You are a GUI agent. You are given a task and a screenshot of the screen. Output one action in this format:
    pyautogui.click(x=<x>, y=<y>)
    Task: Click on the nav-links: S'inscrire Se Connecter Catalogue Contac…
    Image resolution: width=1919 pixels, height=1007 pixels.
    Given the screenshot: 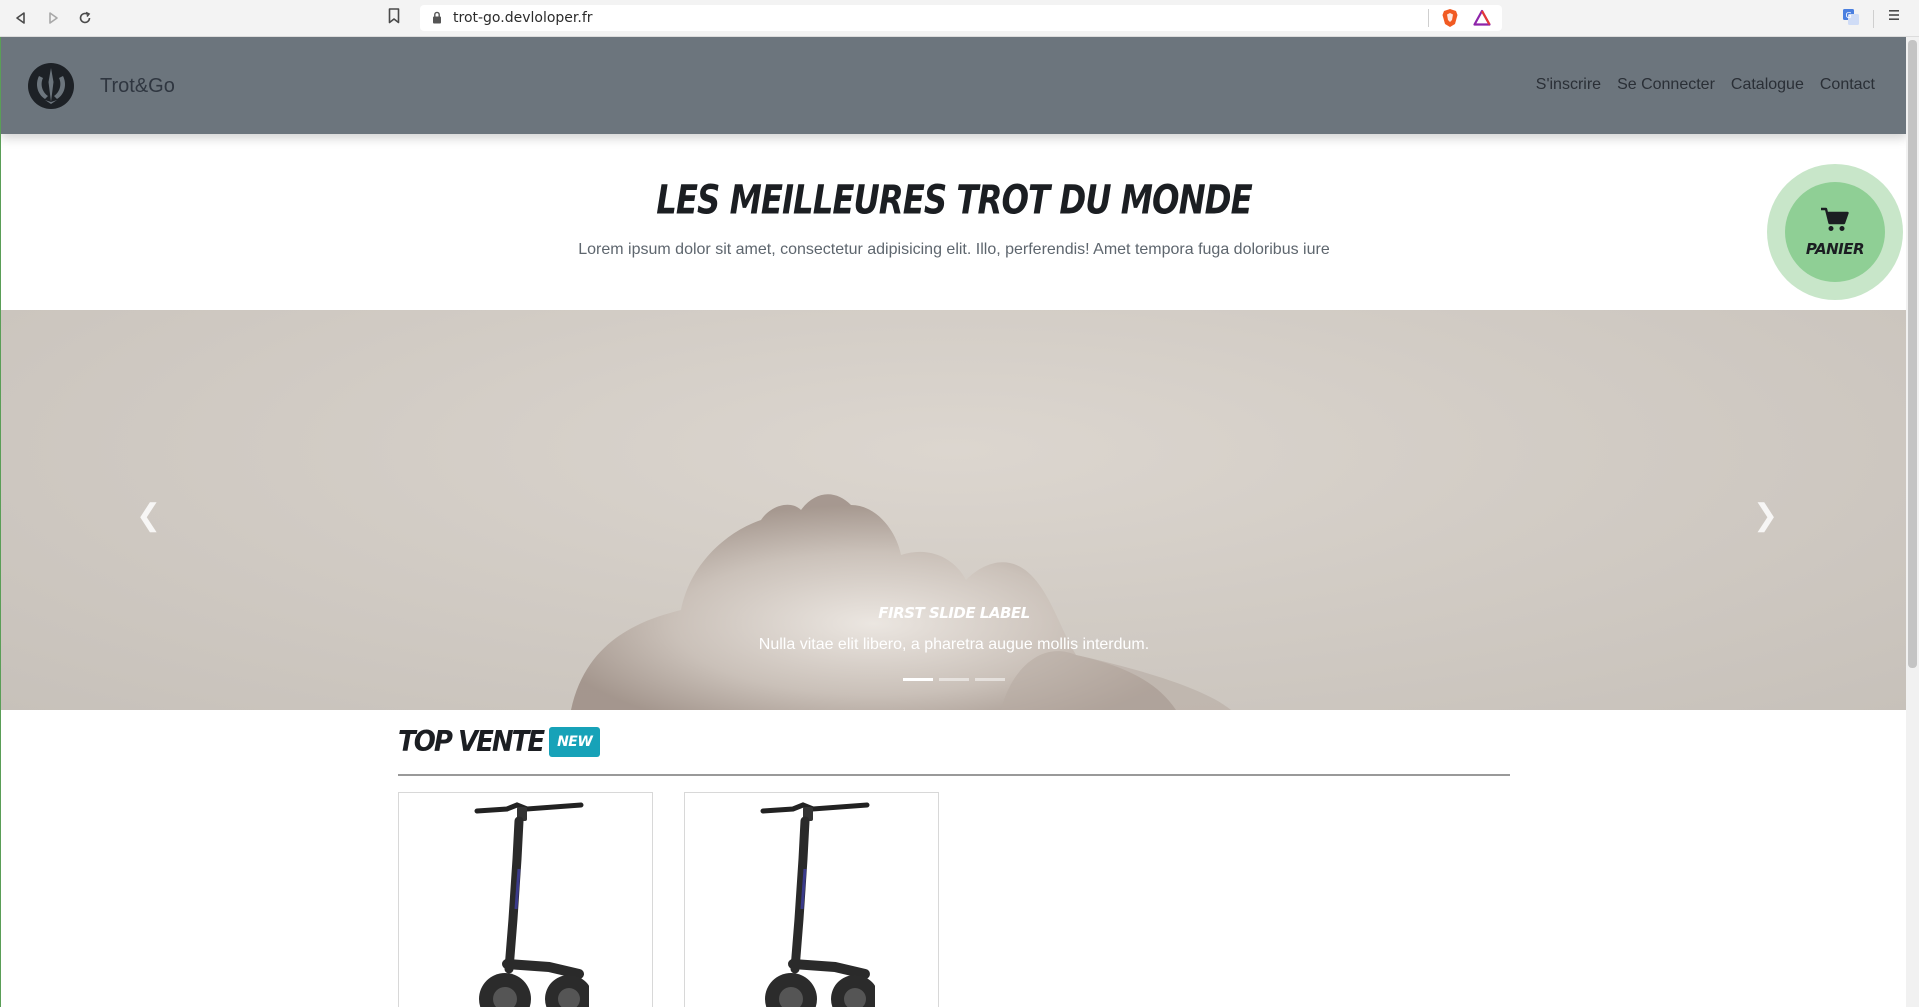 What is the action you would take?
    pyautogui.click(x=1705, y=85)
    